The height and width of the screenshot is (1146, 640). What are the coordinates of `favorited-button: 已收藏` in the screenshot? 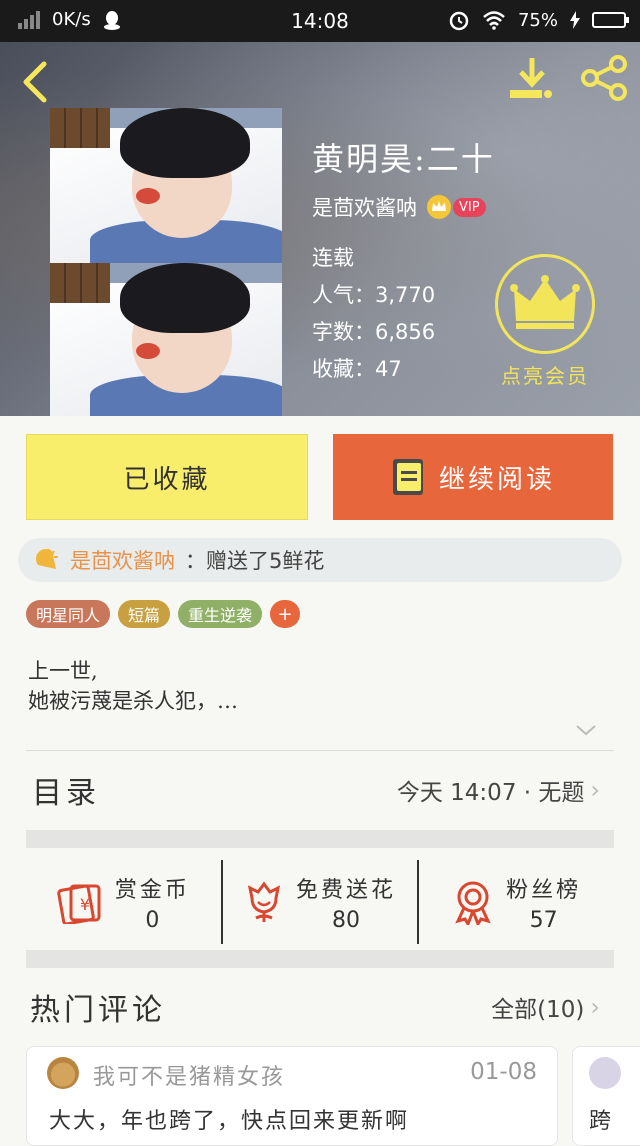 It's located at (167, 477).